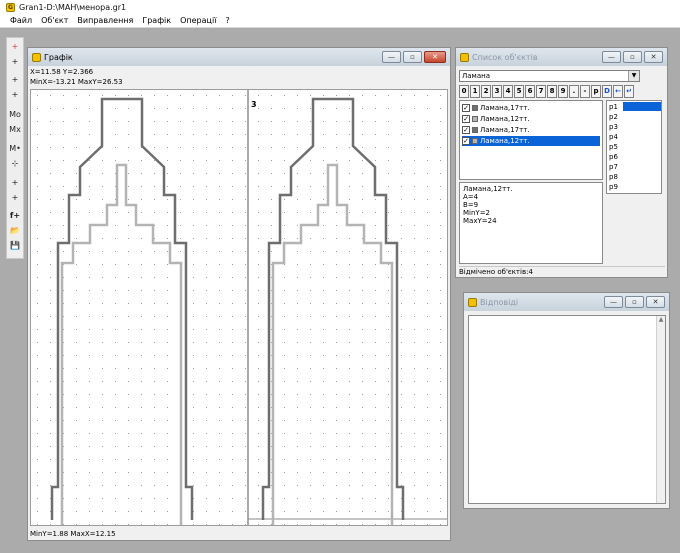 The width and height of the screenshot is (680, 553). I want to click on function-icon: f+, so click(15, 216).